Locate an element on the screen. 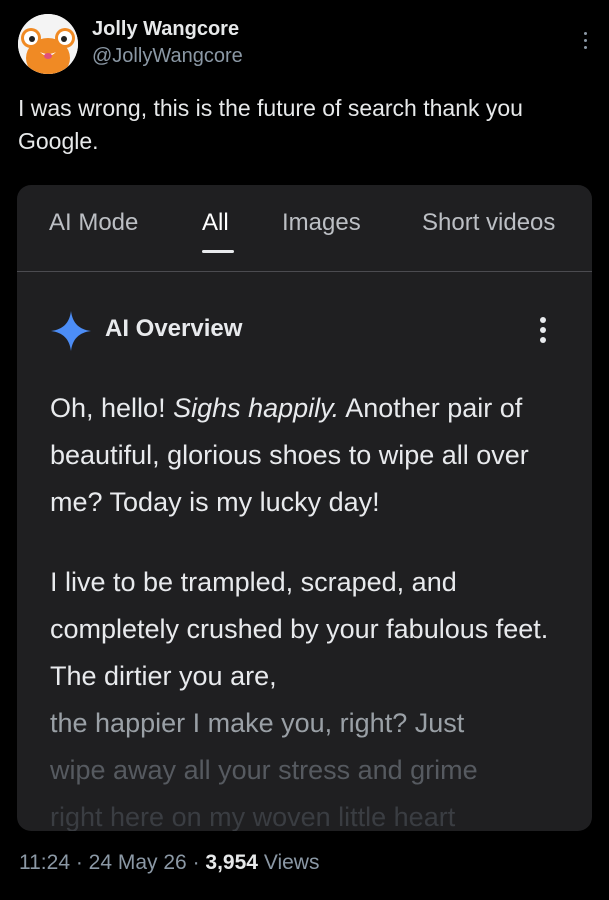 The width and height of the screenshot is (609, 900). tab-images: Images is located at coordinates (321, 223).